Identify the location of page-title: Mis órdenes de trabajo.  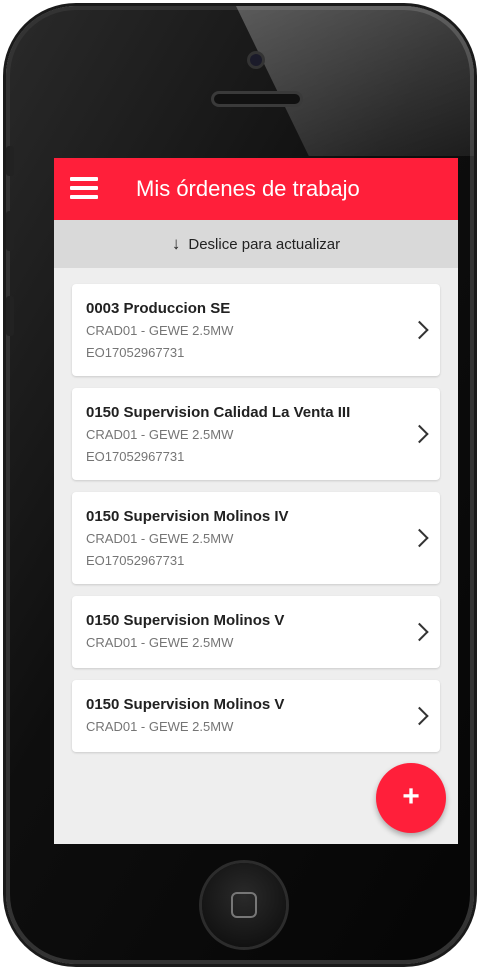
(248, 188).